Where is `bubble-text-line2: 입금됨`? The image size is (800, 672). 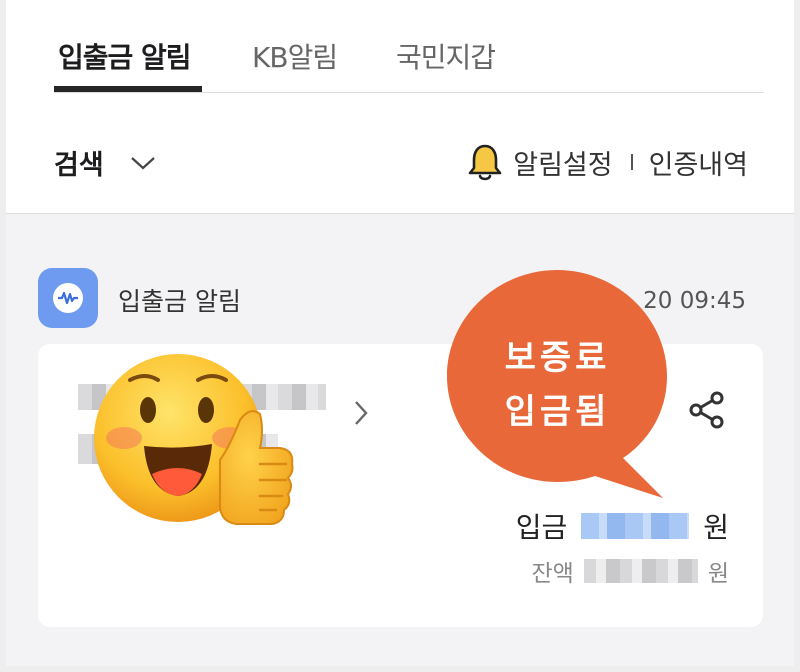 bubble-text-line2: 입금됨 is located at coordinates (557, 412).